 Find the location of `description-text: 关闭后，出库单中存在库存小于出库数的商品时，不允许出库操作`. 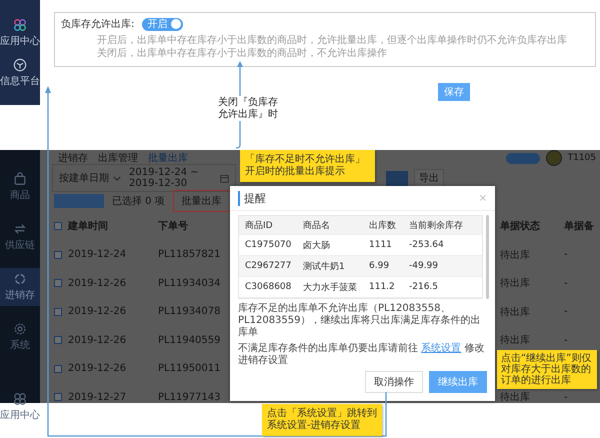

description-text: 关闭后，出库单中存在库存小于出库数的商品时，不允许出库操作 is located at coordinates (242, 53).